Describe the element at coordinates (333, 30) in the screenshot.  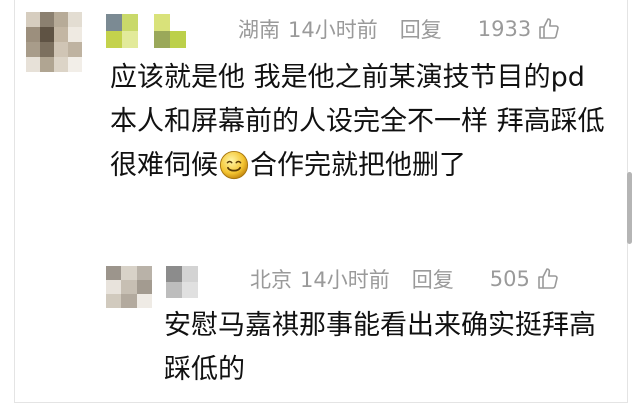
I see `comment-time: 14小时前` at that location.